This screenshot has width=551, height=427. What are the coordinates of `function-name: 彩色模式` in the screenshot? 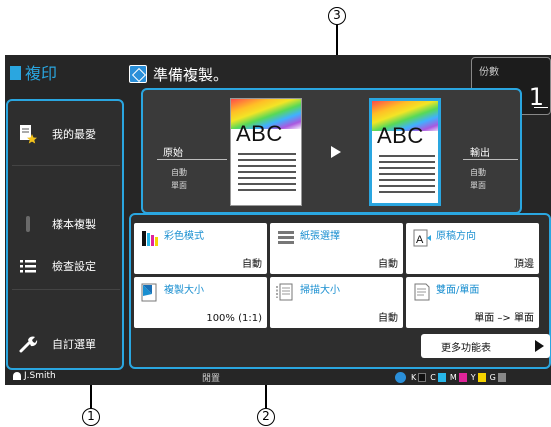 It's located at (184, 236).